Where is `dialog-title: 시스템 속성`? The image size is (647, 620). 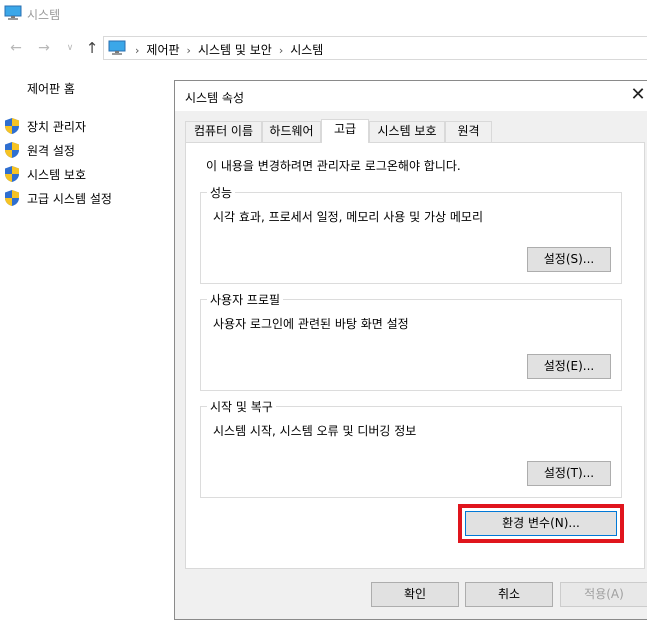 dialog-title: 시스템 속성 is located at coordinates (215, 98).